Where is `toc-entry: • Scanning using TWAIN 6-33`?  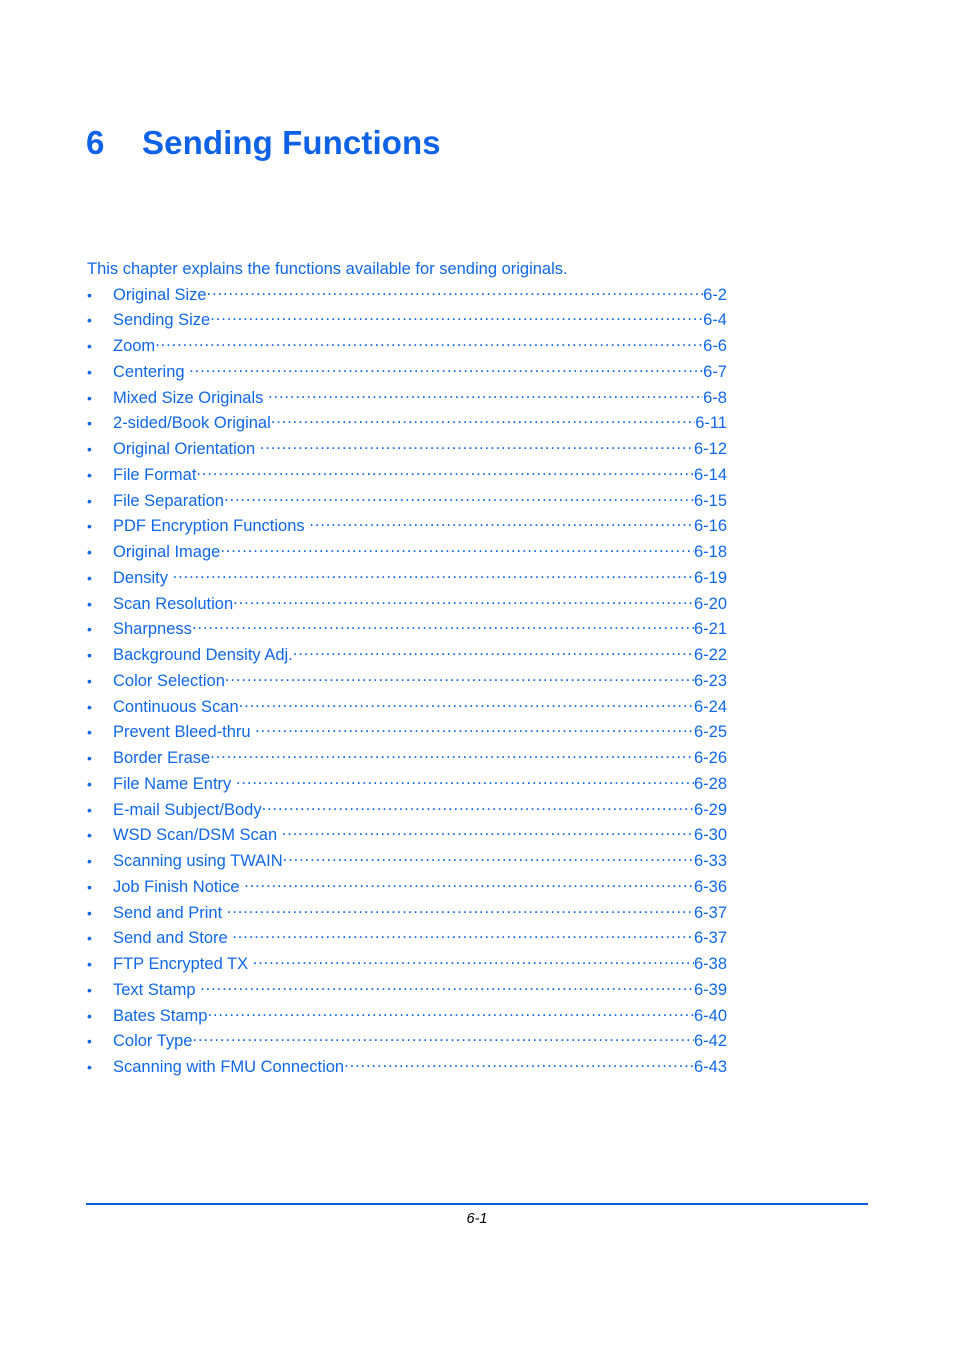
toc-entry: • Scanning using TWAIN 6-33 is located at coordinates (407, 863).